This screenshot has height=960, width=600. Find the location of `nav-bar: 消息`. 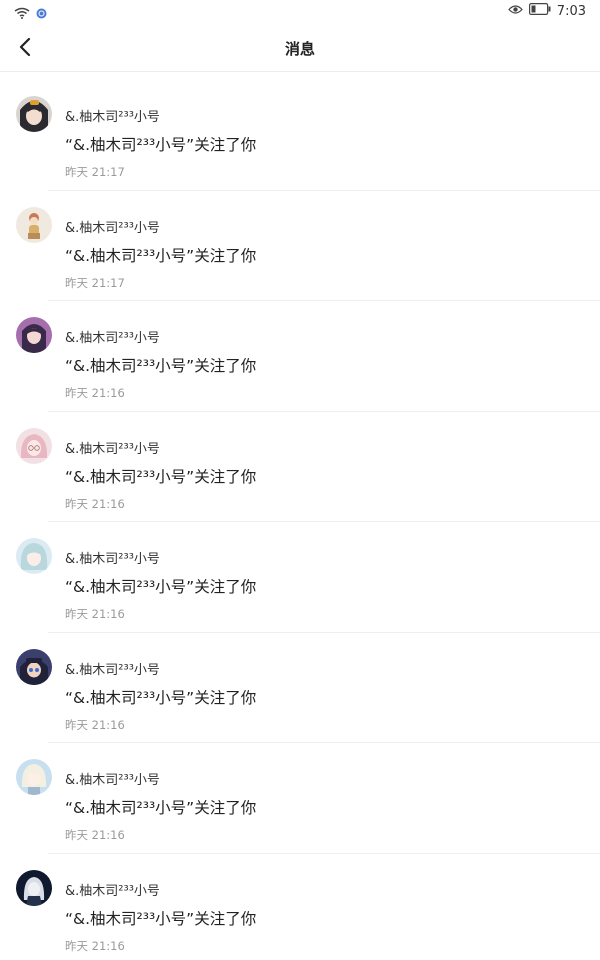

nav-bar: 消息 is located at coordinates (300, 48).